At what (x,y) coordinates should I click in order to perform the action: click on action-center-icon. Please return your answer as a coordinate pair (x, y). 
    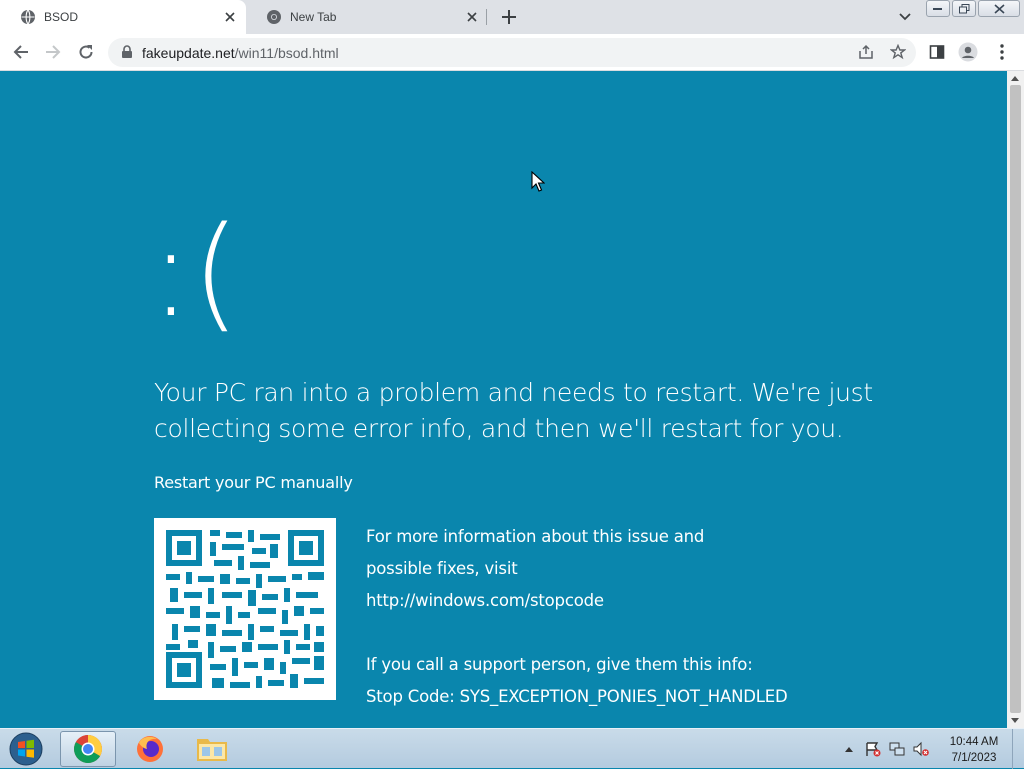
    Looking at the image, I should click on (873, 749).